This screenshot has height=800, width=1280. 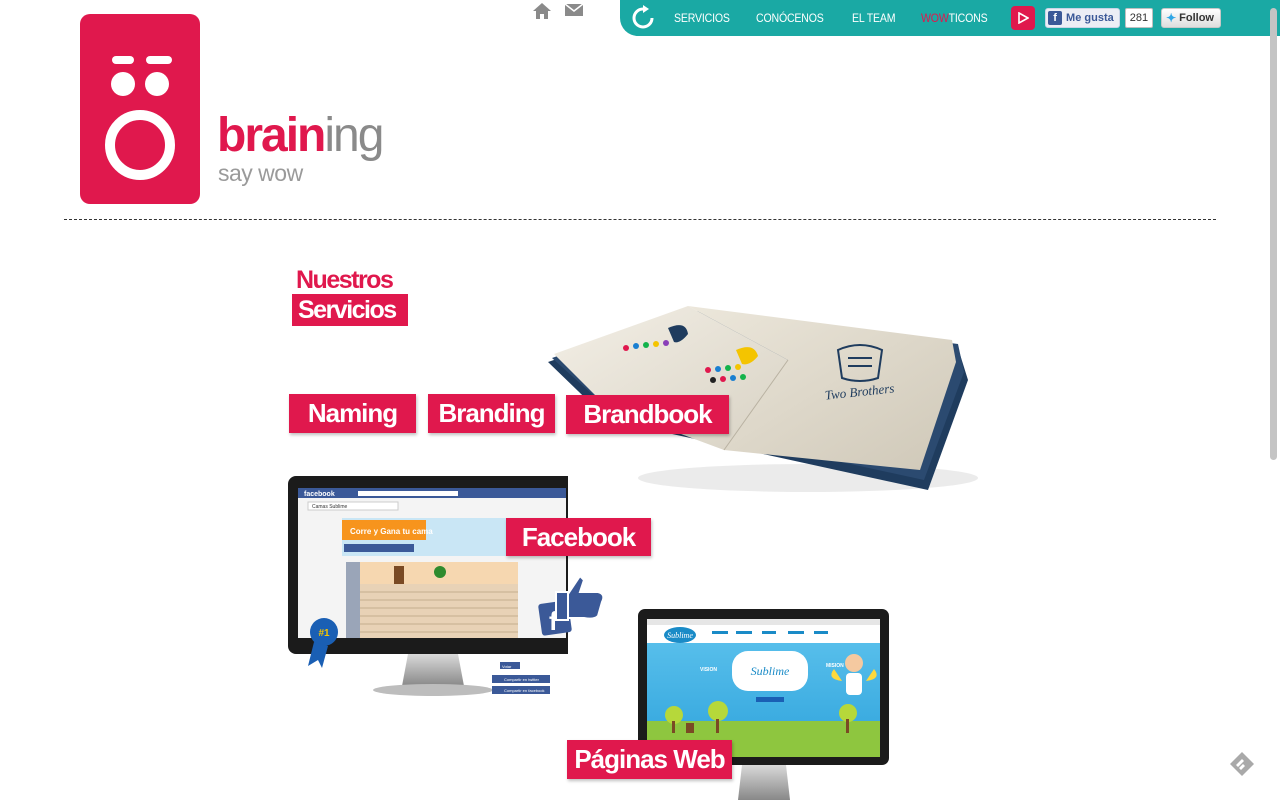 I want to click on nav-item-conocenos: CONÓCENOS, so click(x=790, y=18).